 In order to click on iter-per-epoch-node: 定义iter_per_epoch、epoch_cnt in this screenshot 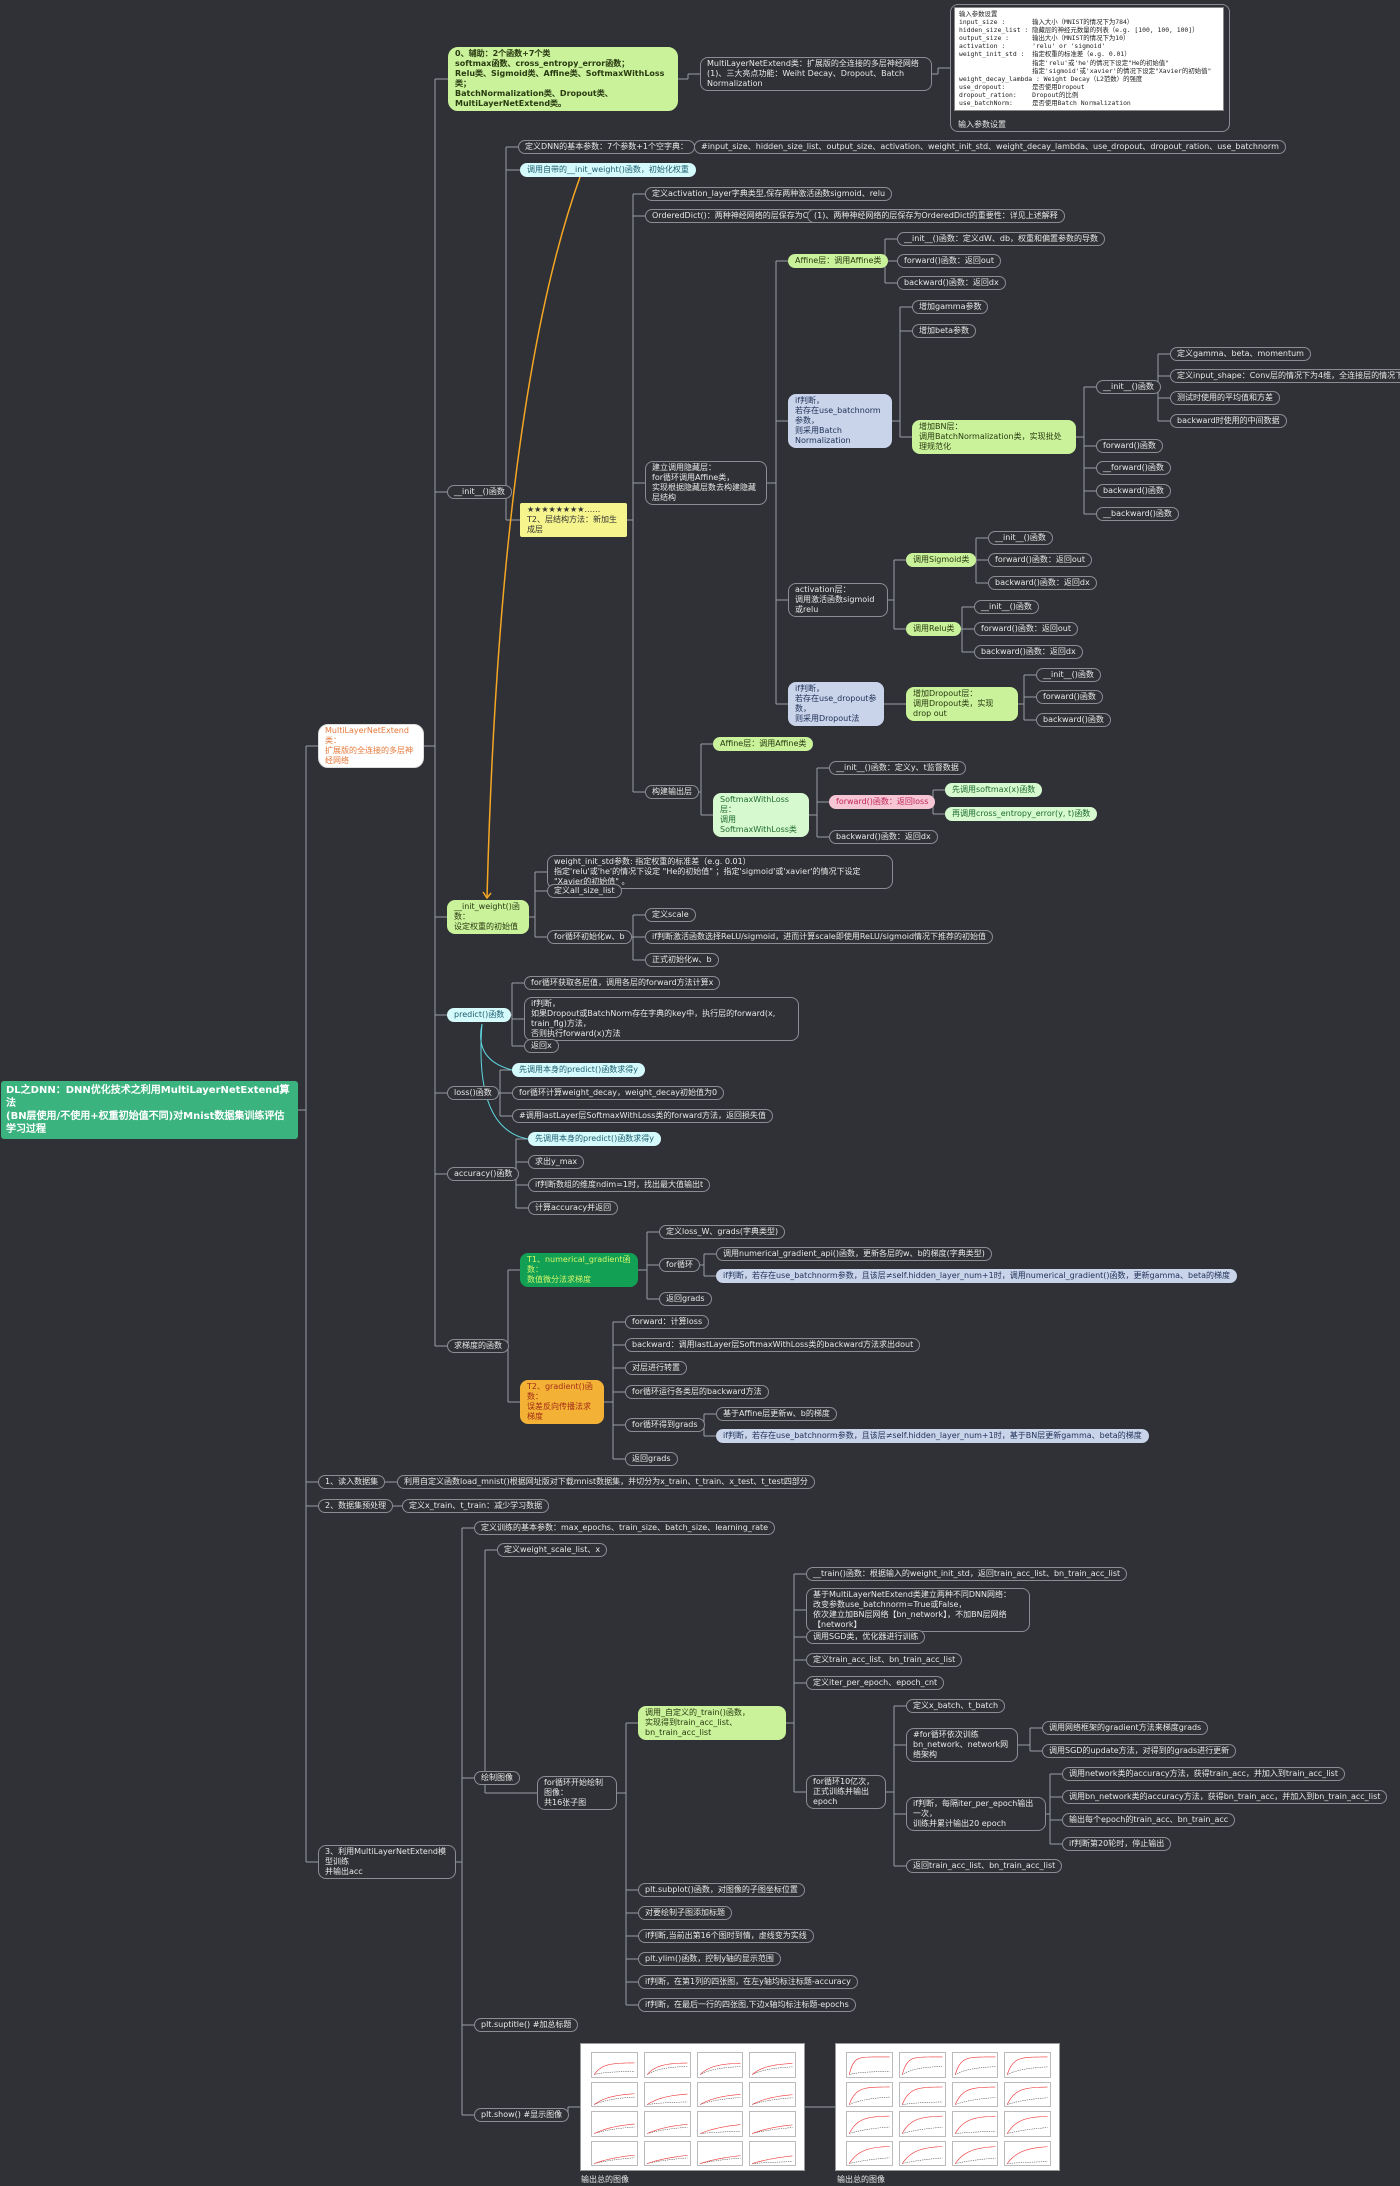, I will do `click(875, 1683)`.